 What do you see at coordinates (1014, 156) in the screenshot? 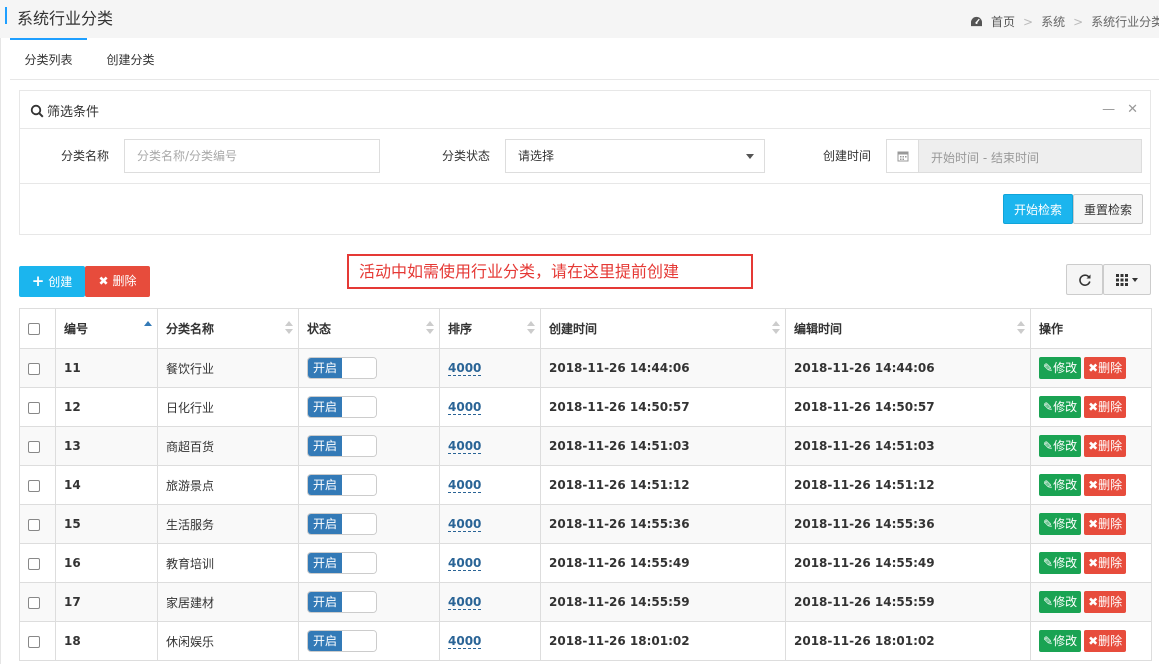
I see `create-time-range-input: 开始时间 - 结束时间` at bounding box center [1014, 156].